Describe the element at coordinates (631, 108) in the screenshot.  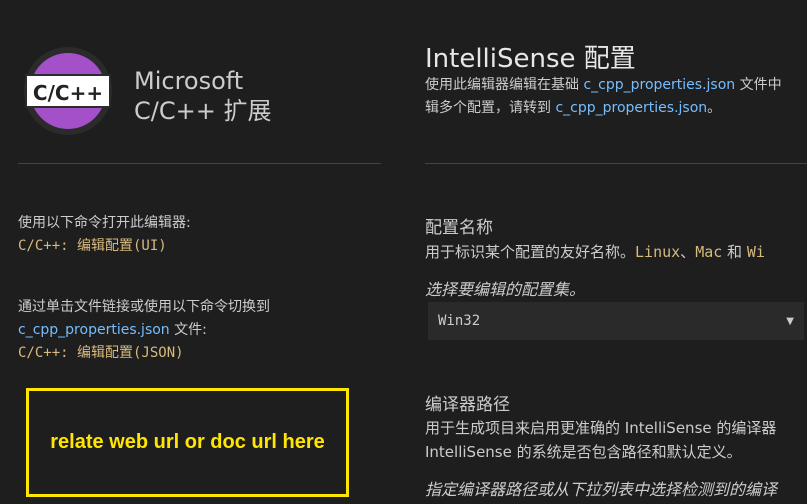
I see `cpp-properties-link-2: c_cpp_properties.json` at that location.